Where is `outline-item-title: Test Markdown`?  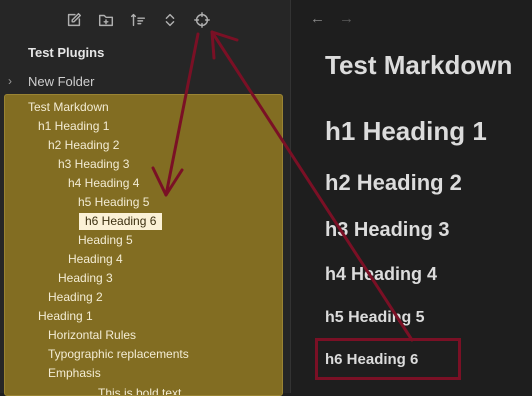
outline-item-title: Test Markdown is located at coordinates (68, 107).